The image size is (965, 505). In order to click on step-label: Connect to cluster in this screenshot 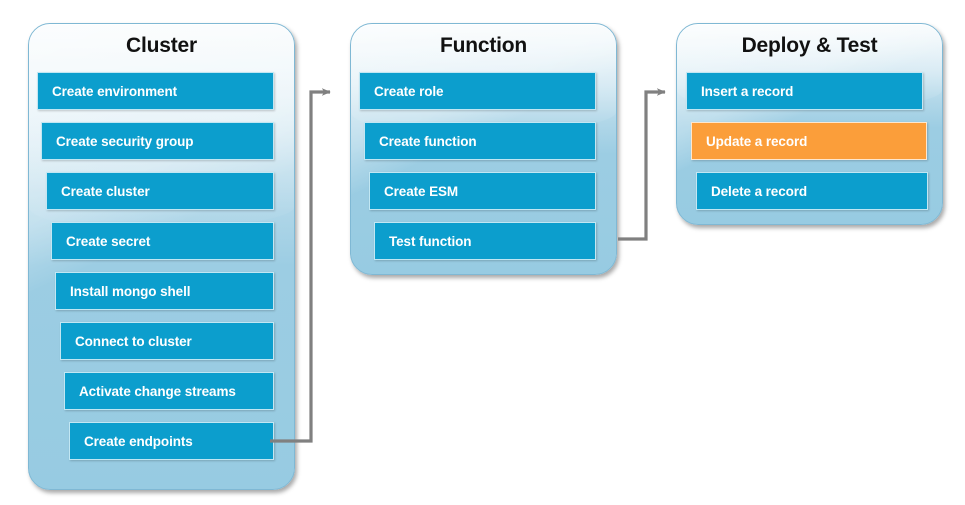, I will do `click(133, 341)`.